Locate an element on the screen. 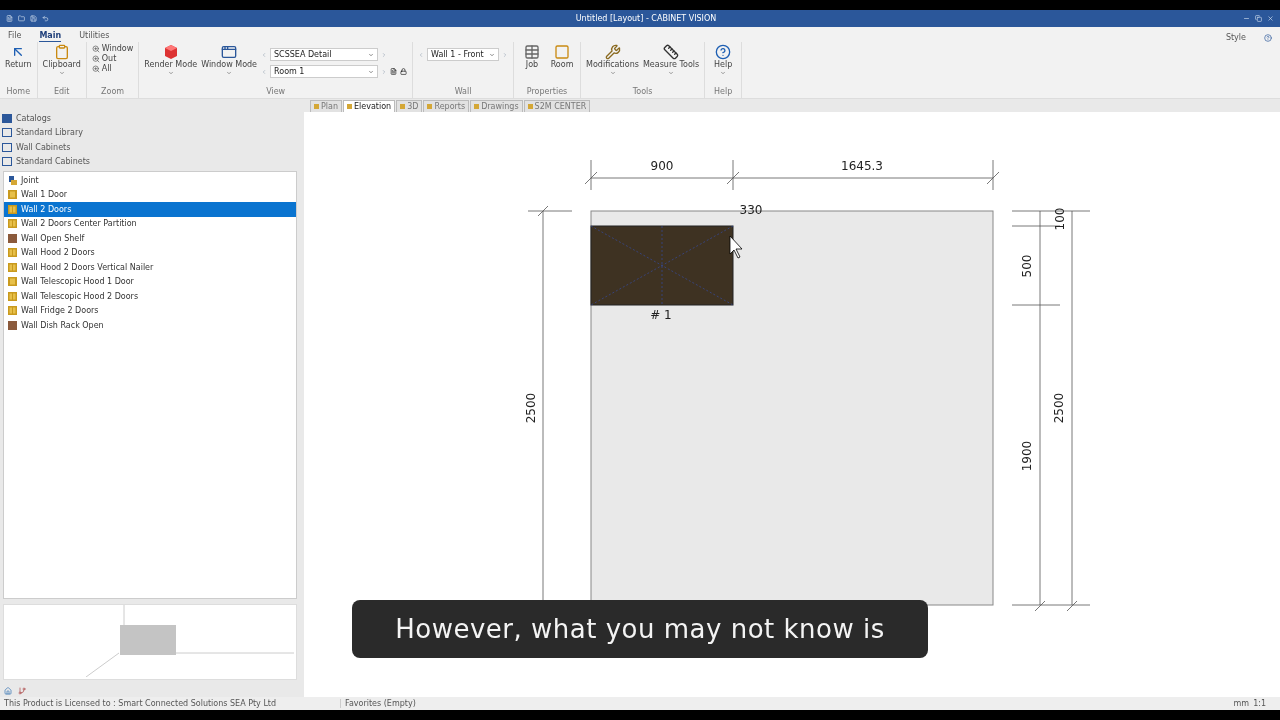  ribbon-button: Modifications is located at coordinates (612, 60).